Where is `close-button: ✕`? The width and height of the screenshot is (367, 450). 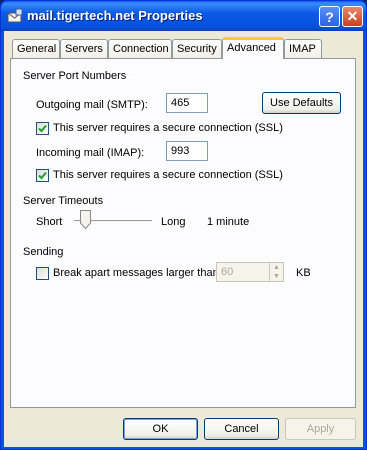
close-button: ✕ is located at coordinates (352, 16).